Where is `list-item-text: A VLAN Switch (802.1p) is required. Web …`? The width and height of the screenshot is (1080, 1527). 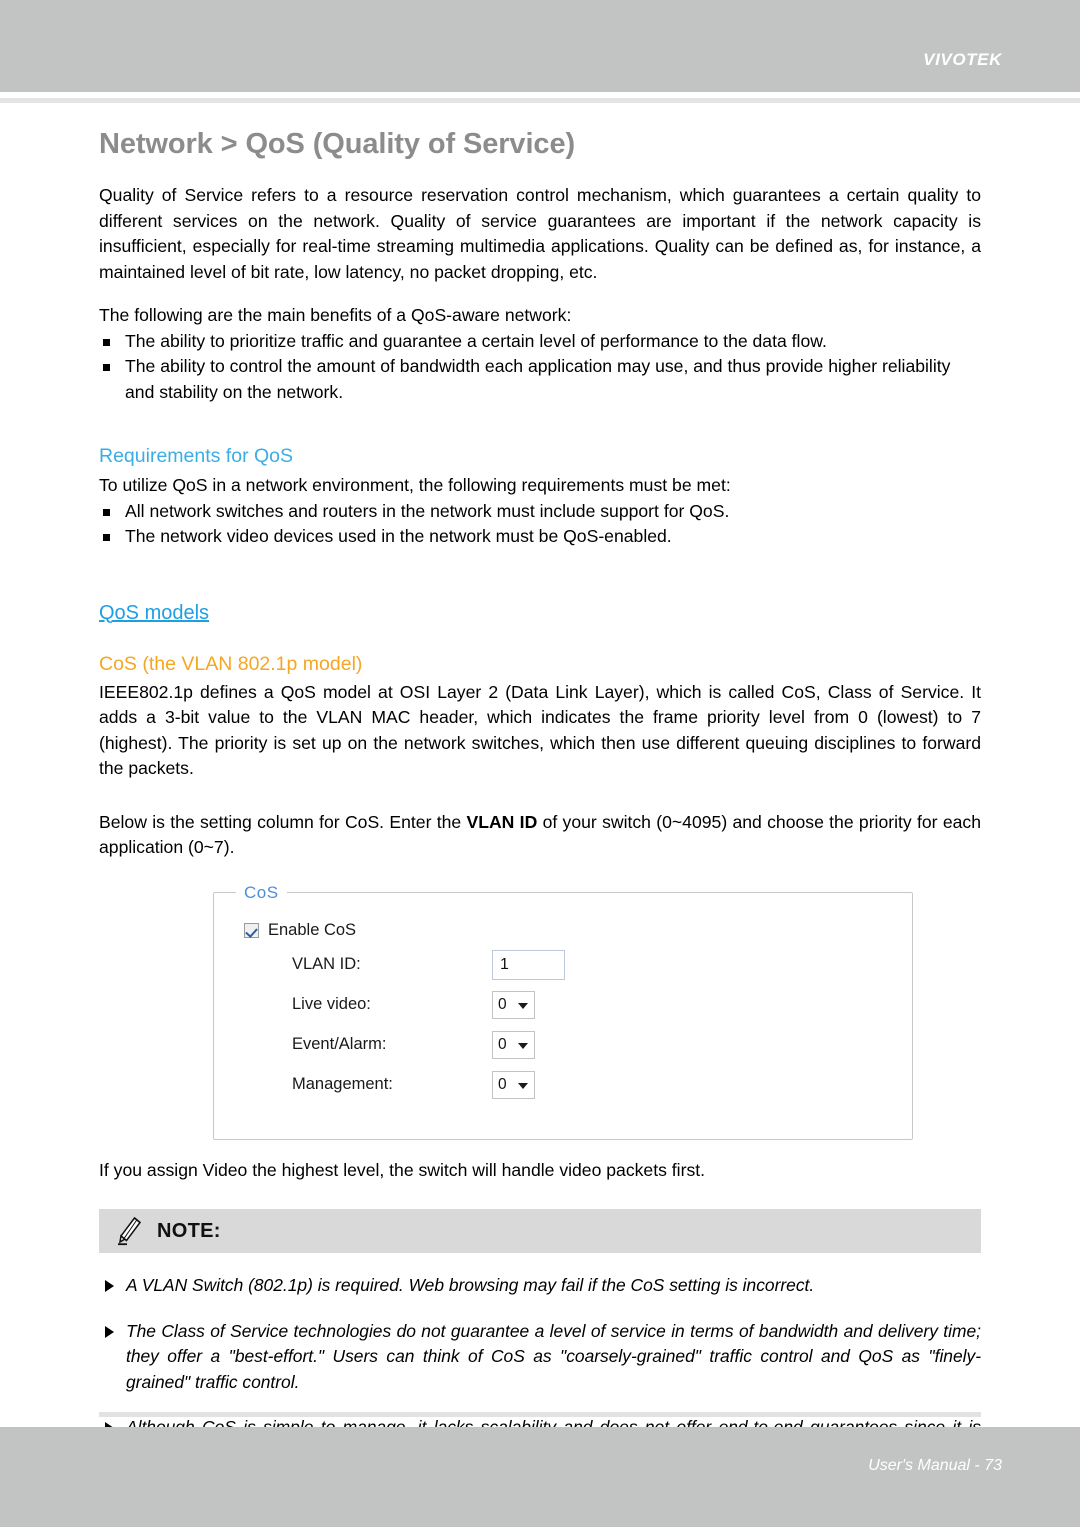
list-item-text: A VLAN Switch (802.1p) is required. Web … is located at coordinates (470, 1285).